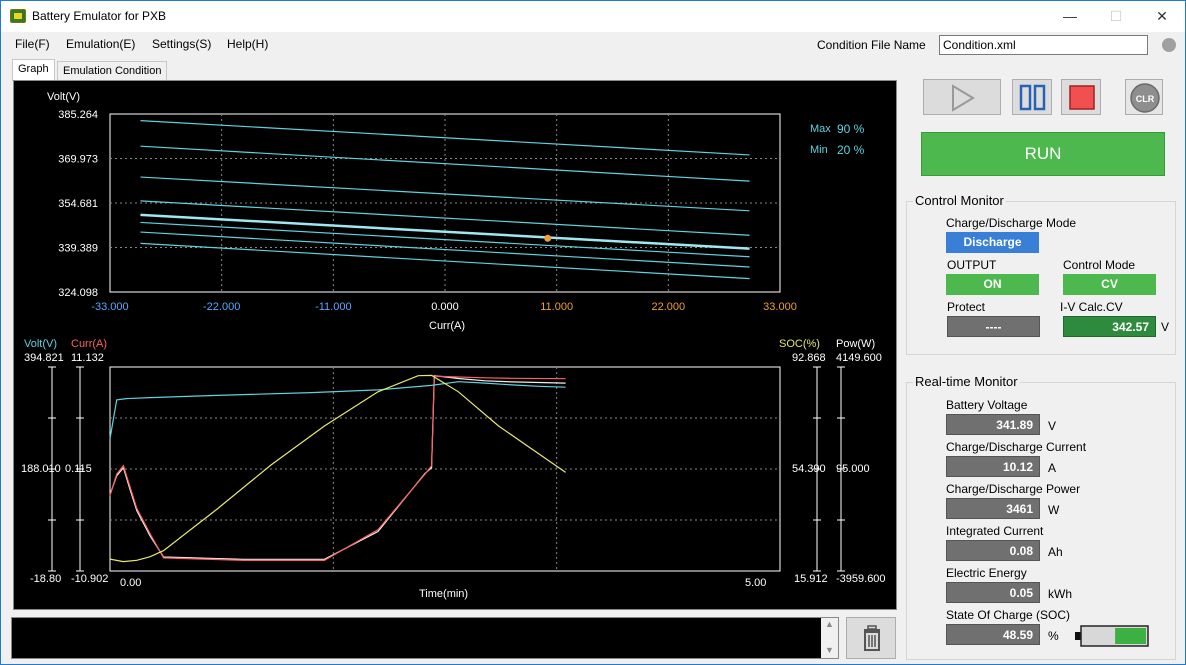 Image resolution: width=1186 pixels, height=665 pixels. I want to click on iv-y-tick: 324.098, so click(78, 293).